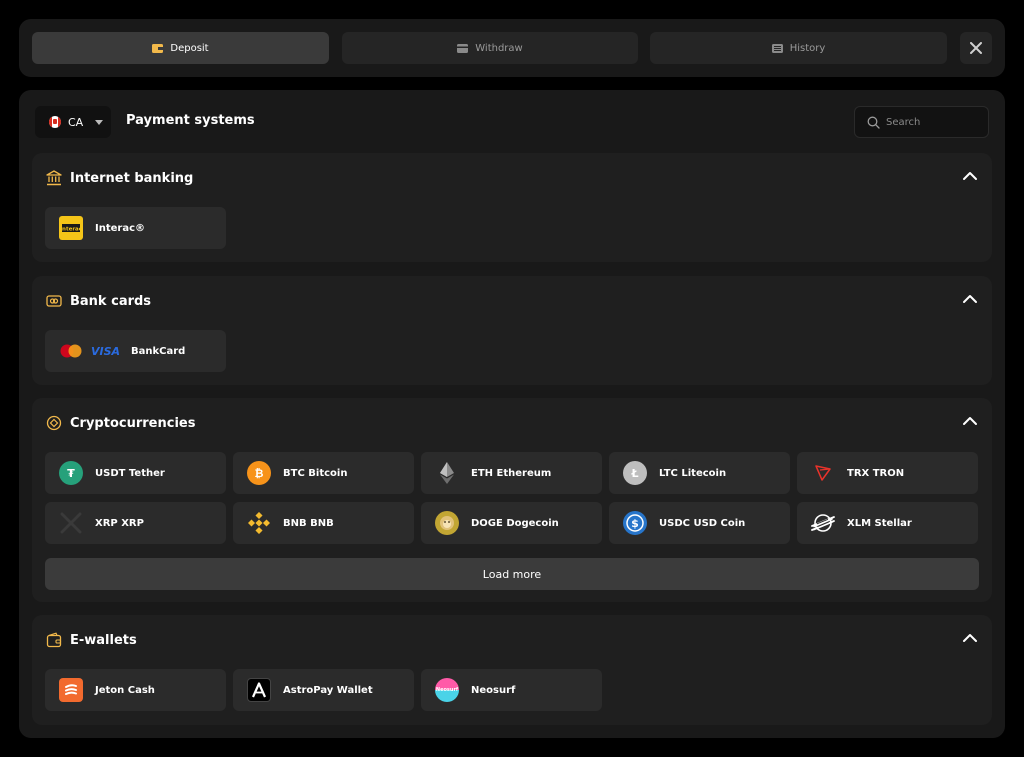 This screenshot has height=757, width=1024. I want to click on usdc-icon: $, so click(635, 523).